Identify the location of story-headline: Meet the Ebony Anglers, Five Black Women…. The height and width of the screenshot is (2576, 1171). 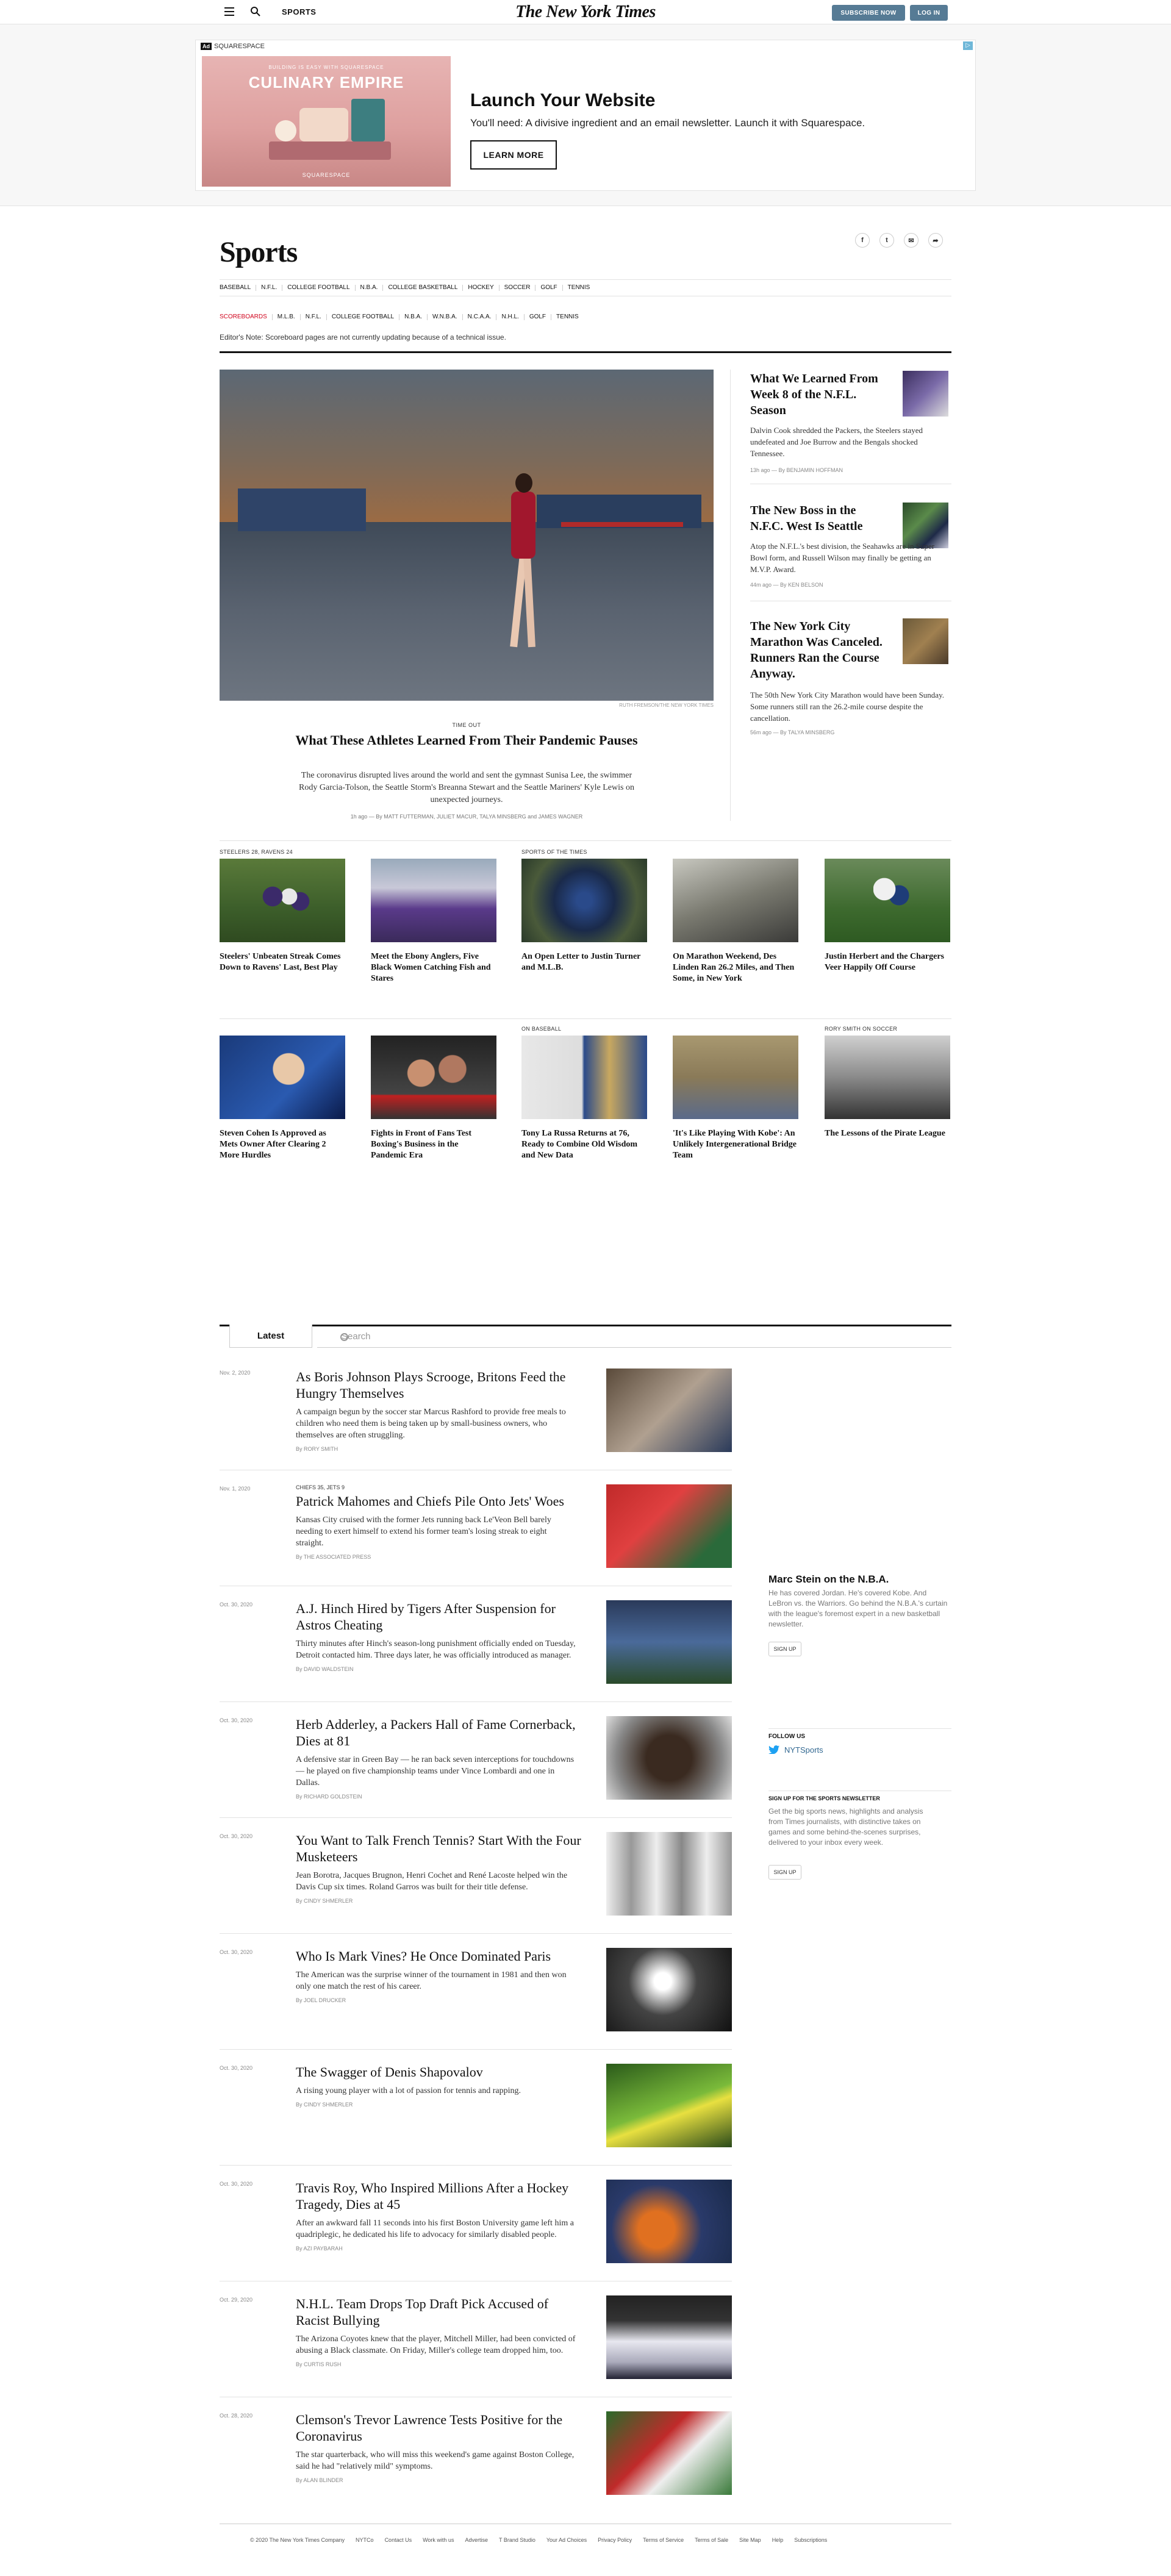
(433, 967).